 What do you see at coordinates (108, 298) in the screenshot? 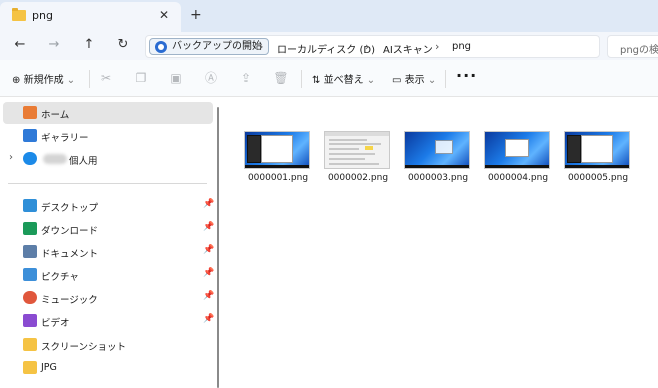
I see `sidebar-item-music: ミュージック 📌` at bounding box center [108, 298].